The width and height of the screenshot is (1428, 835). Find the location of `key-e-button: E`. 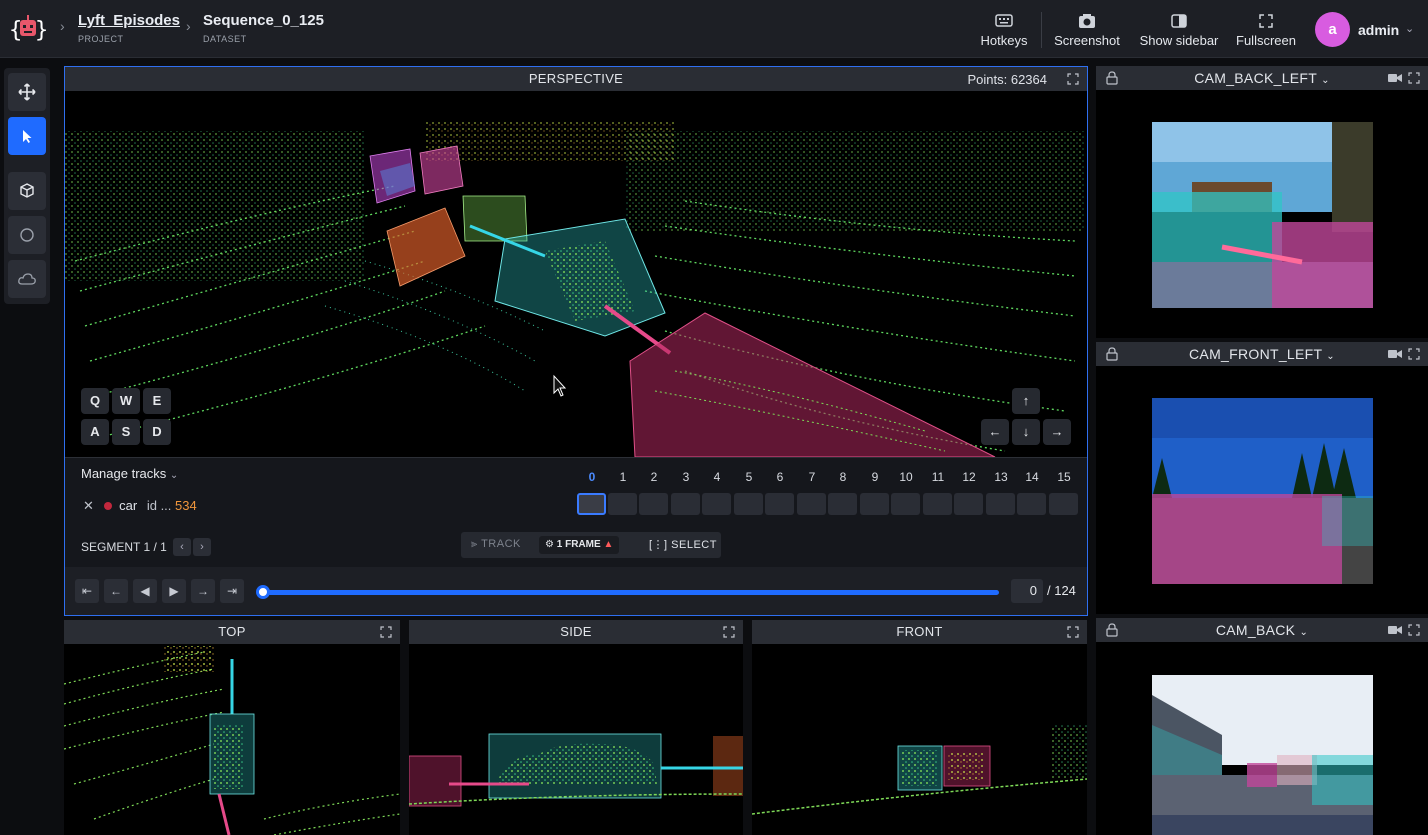

key-e-button: E is located at coordinates (157, 401).